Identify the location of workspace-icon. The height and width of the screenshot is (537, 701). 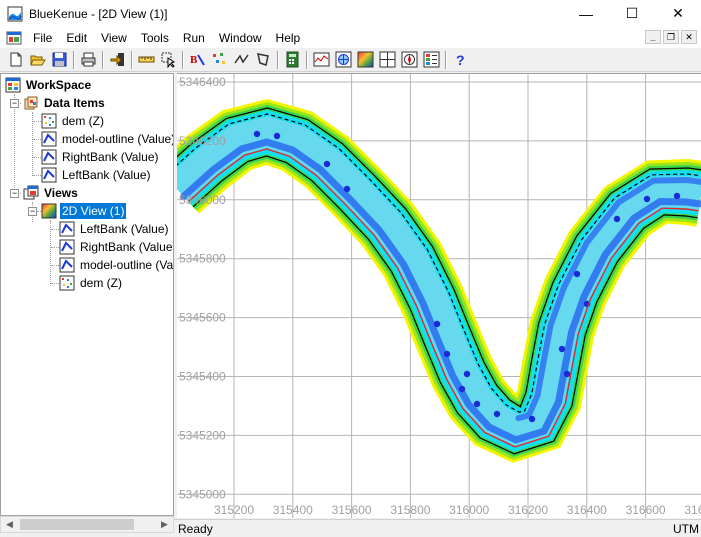
(13, 85).